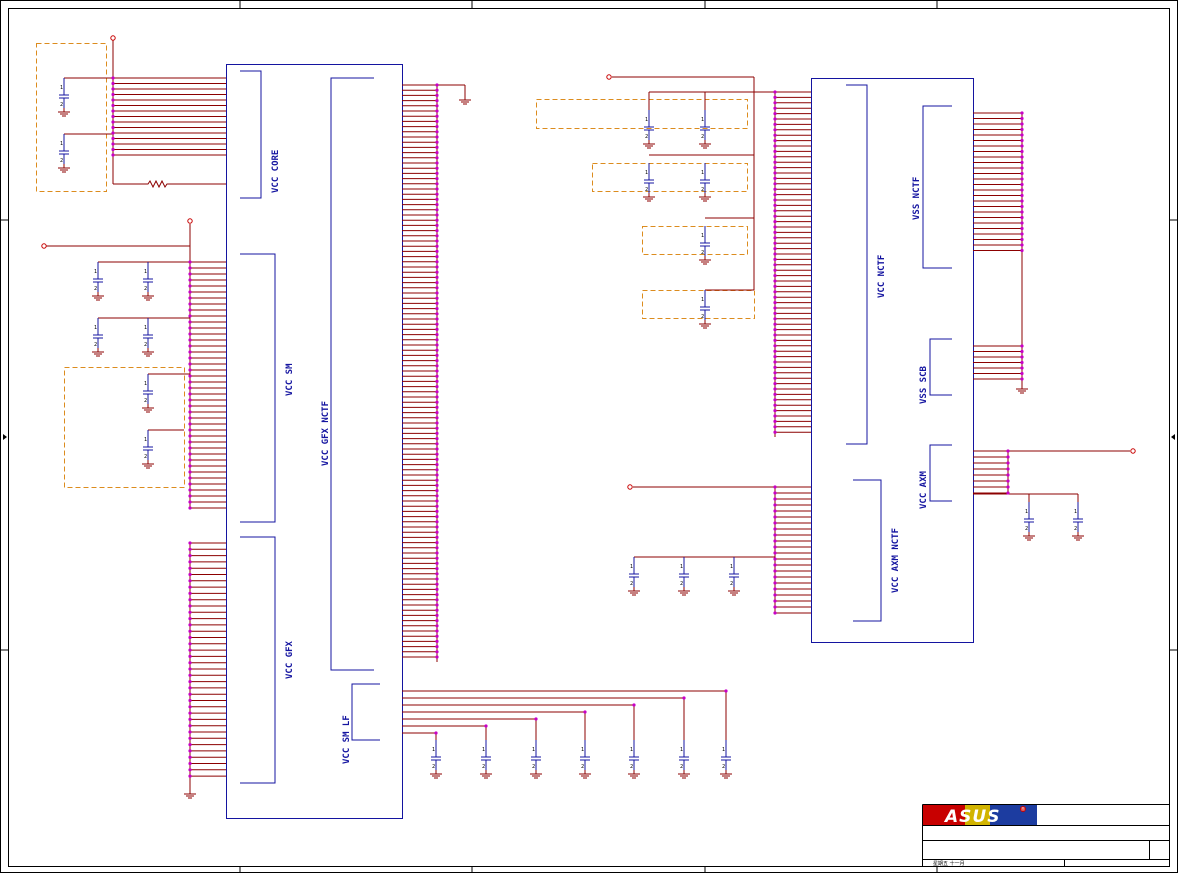 The height and width of the screenshot is (873, 1178). Describe the element at coordinates (1023, 809) in the screenshot. I see `registered-mark: ®` at that location.